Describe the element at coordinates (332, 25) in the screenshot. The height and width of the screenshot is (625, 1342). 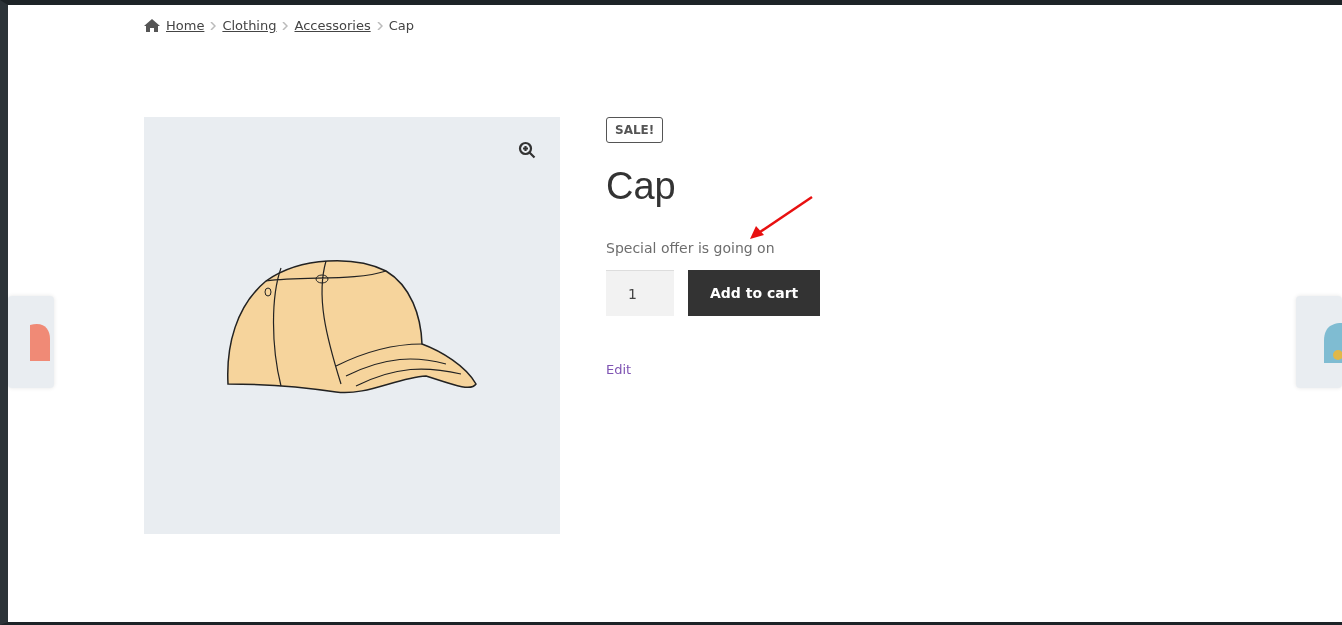
I see `breadcrumb-link: Accessories` at that location.